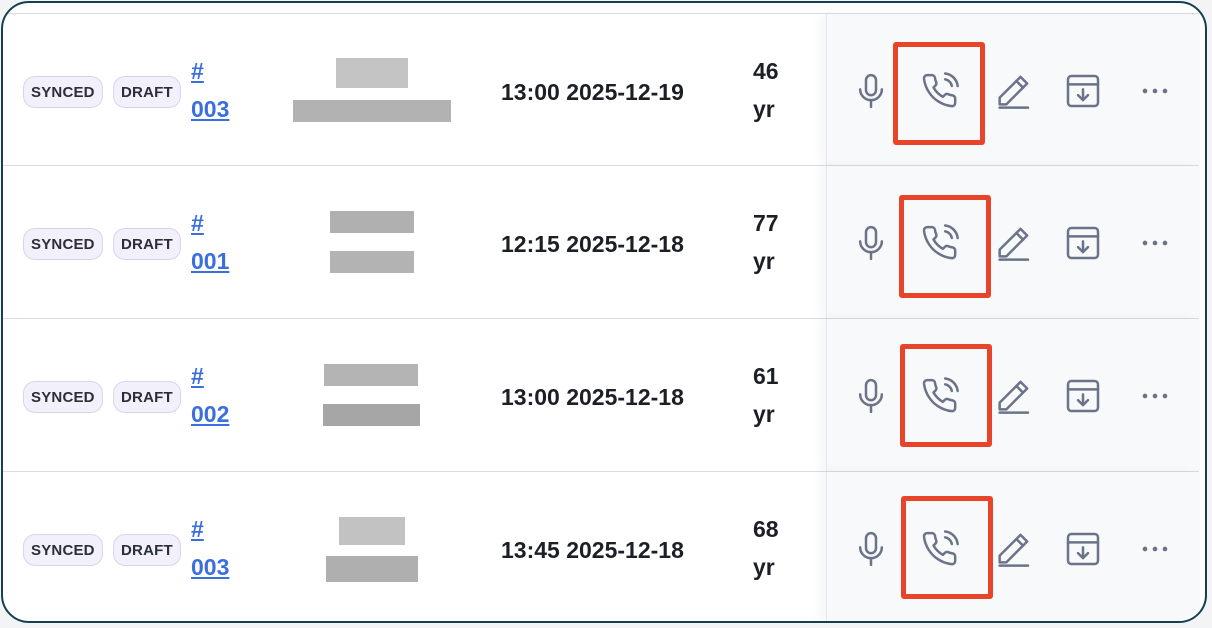 The image size is (1212, 628). I want to click on appointment-datetime: 13:45 2025-12-18, so click(592, 550).